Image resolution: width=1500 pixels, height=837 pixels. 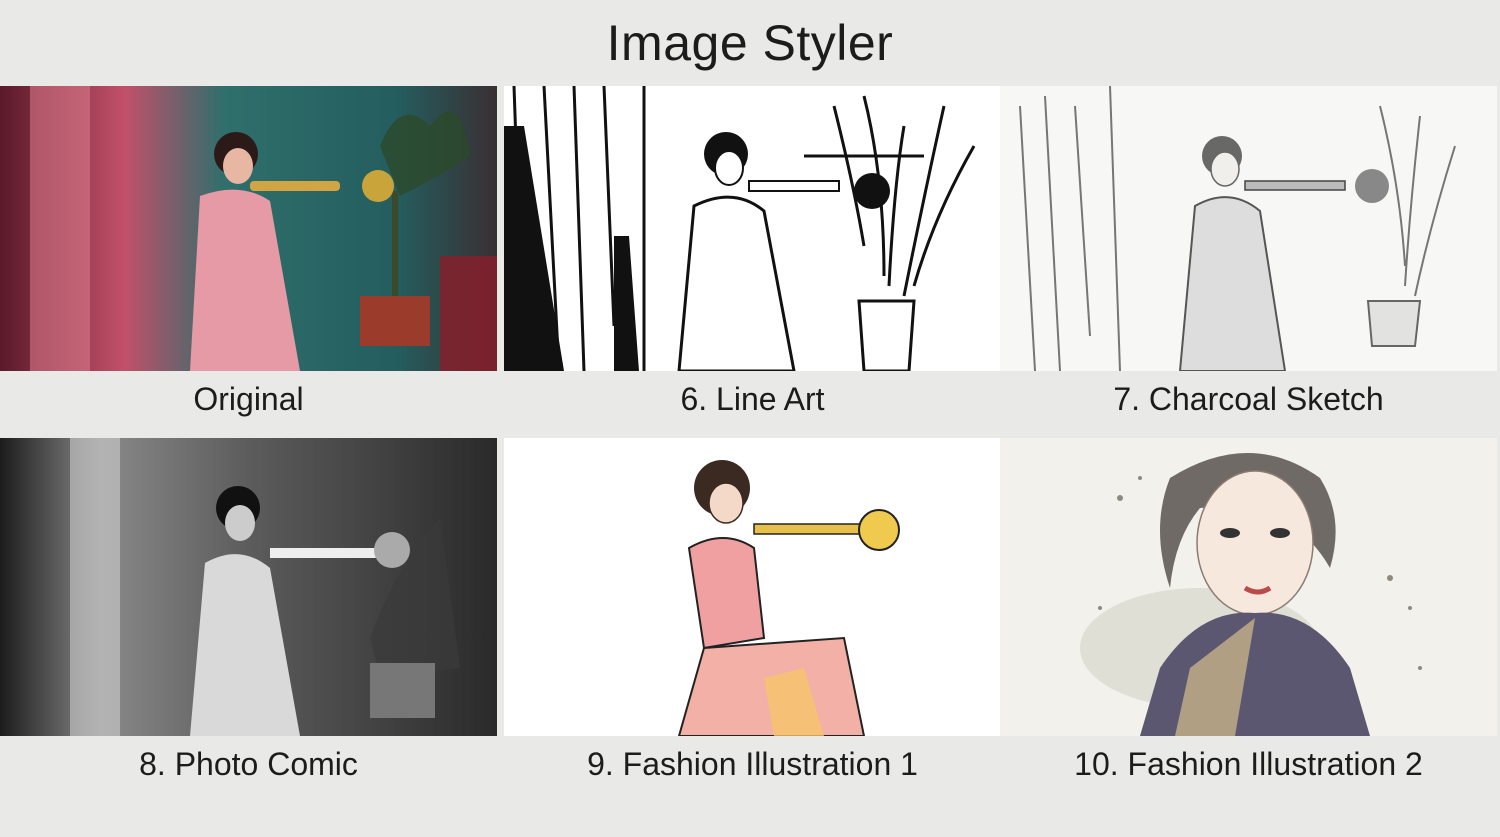 I want to click on label-fashion-illustration-1: 9. Fashion Illustration 1, so click(x=752, y=764).